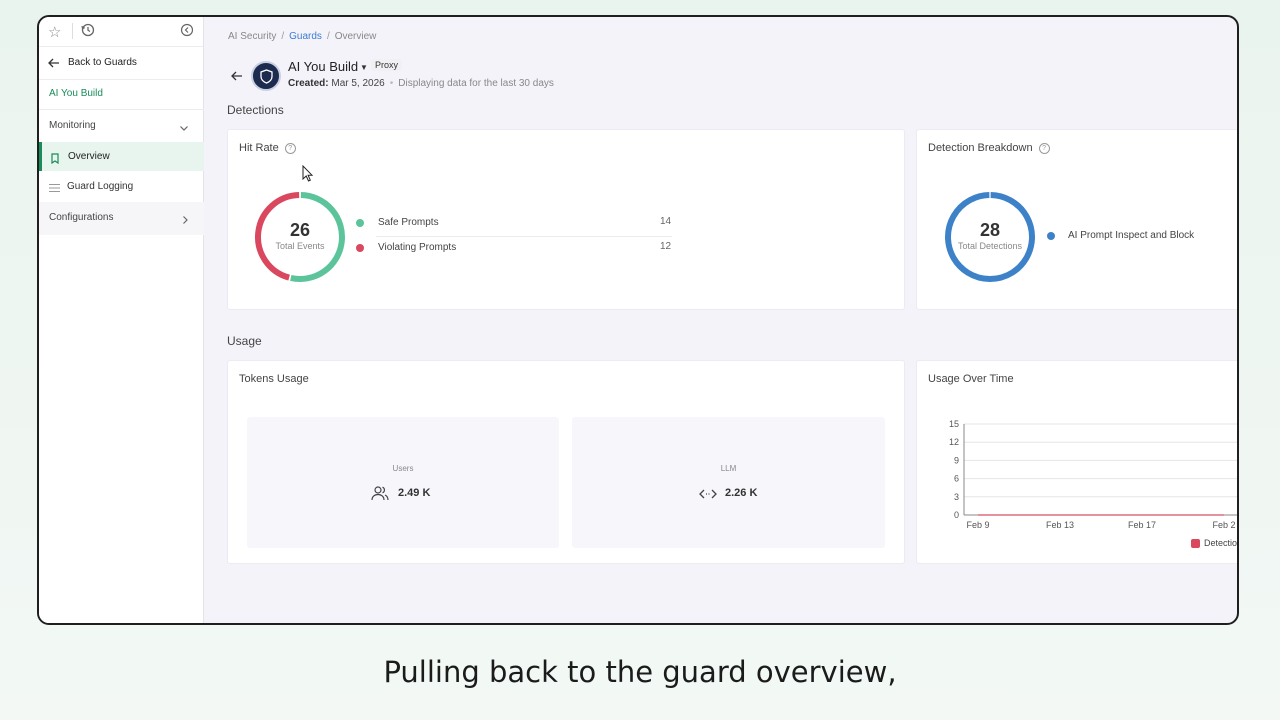 Image resolution: width=1280 pixels, height=720 pixels. I want to click on llm-tokens-label: LLM, so click(728, 468).